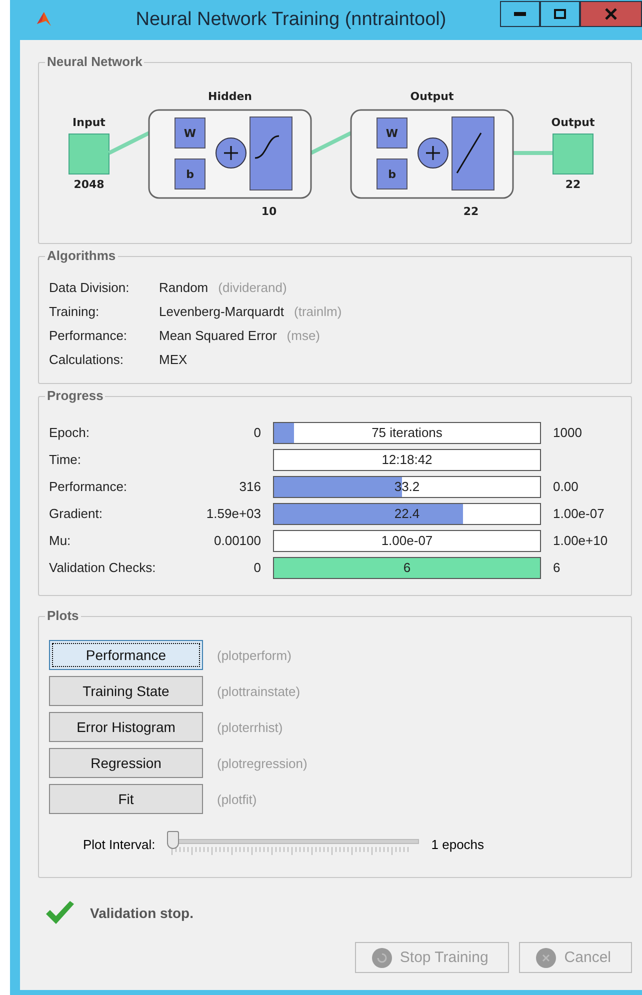 The width and height of the screenshot is (642, 995). Describe the element at coordinates (566, 486) in the screenshot. I see `end-value: 0.00` at that location.